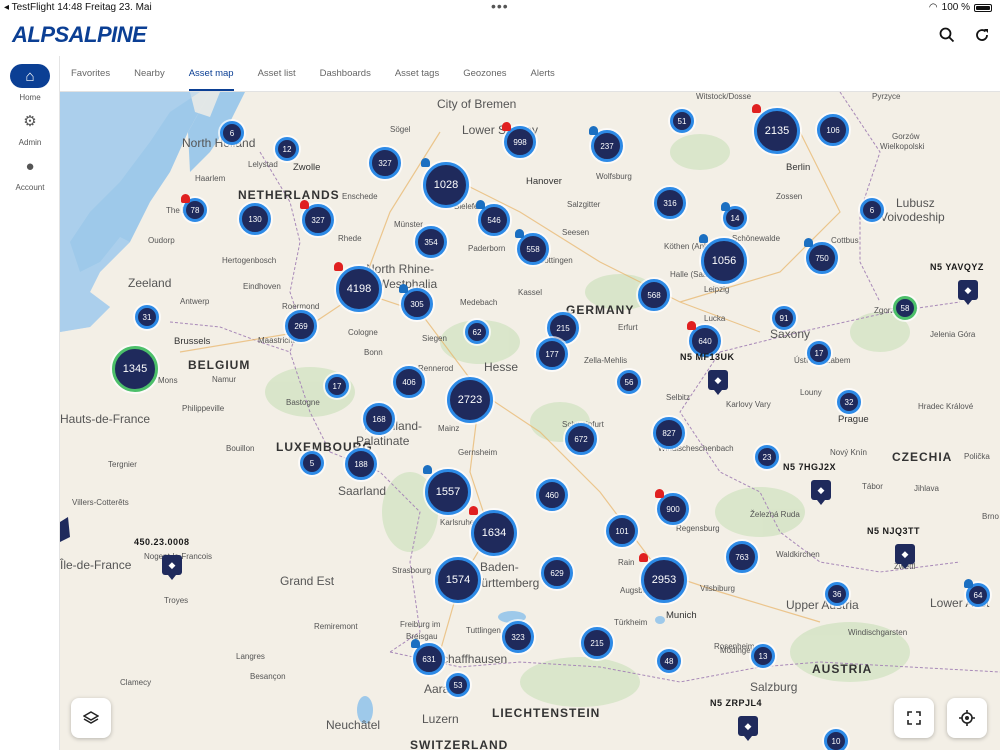 This screenshot has height=750, width=1000. I want to click on cluster-marker: 629, so click(557, 573).